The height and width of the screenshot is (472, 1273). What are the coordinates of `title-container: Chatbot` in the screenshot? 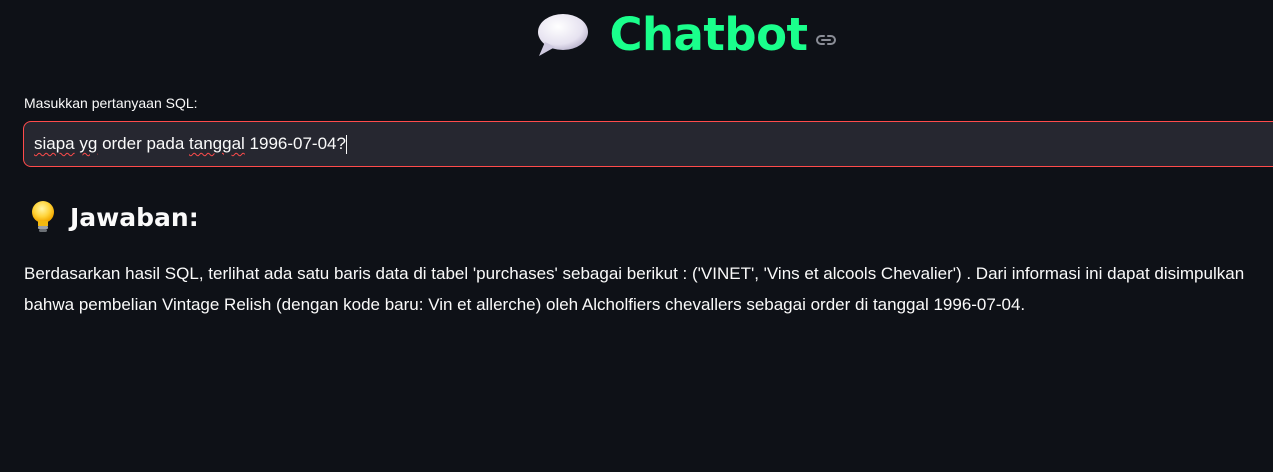 It's located at (686, 34).